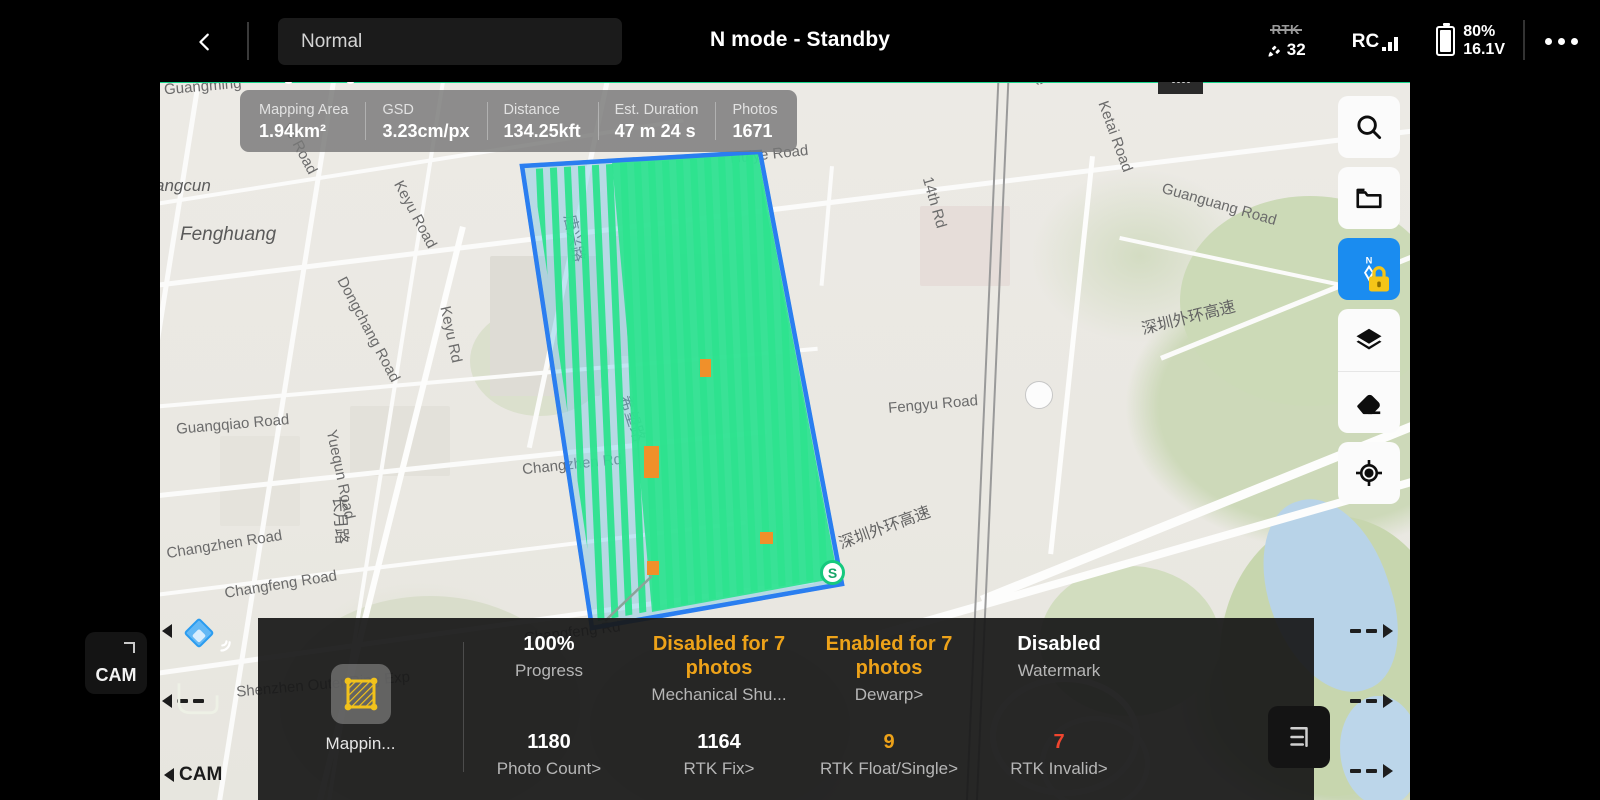 This screenshot has width=1600, height=800. Describe the element at coordinates (185, 185) in the screenshot. I see `map-label: angcun` at that location.